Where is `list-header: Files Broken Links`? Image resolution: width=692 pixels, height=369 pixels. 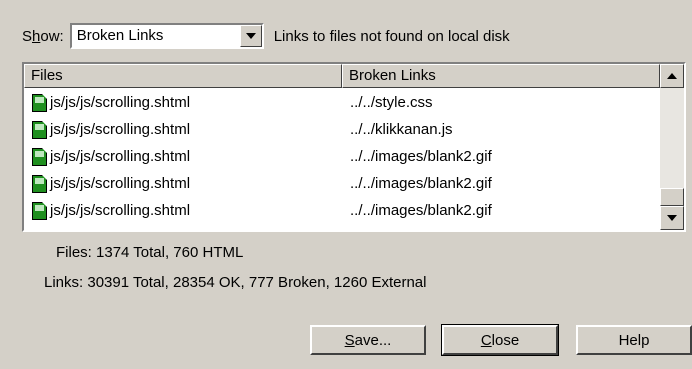
list-header: Files Broken Links is located at coordinates (342, 76).